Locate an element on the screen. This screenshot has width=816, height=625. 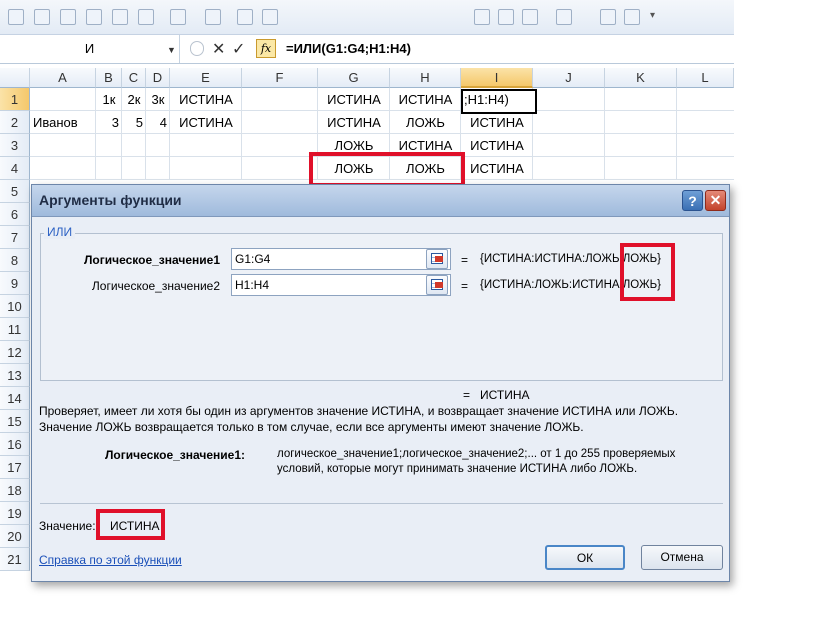
formula-bar: И ▼ ✕ ✓ fx =ИЛИ(G1:G4;H1:H4) is located at coordinates (367, 49).